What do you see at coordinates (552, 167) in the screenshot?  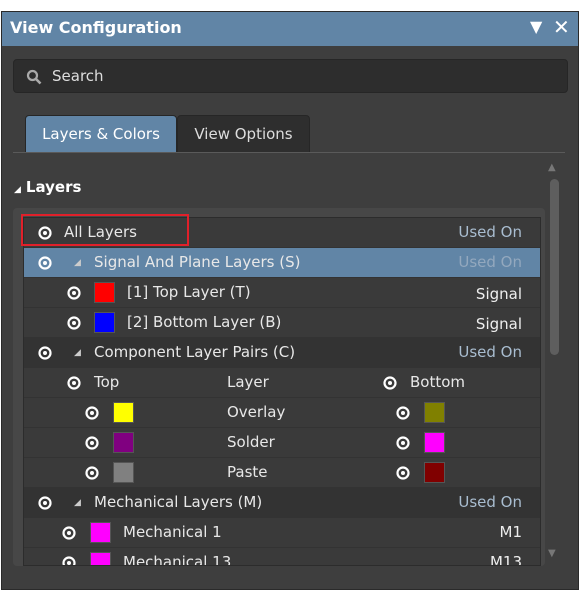 I see `scroll-up-icon: ▲` at bounding box center [552, 167].